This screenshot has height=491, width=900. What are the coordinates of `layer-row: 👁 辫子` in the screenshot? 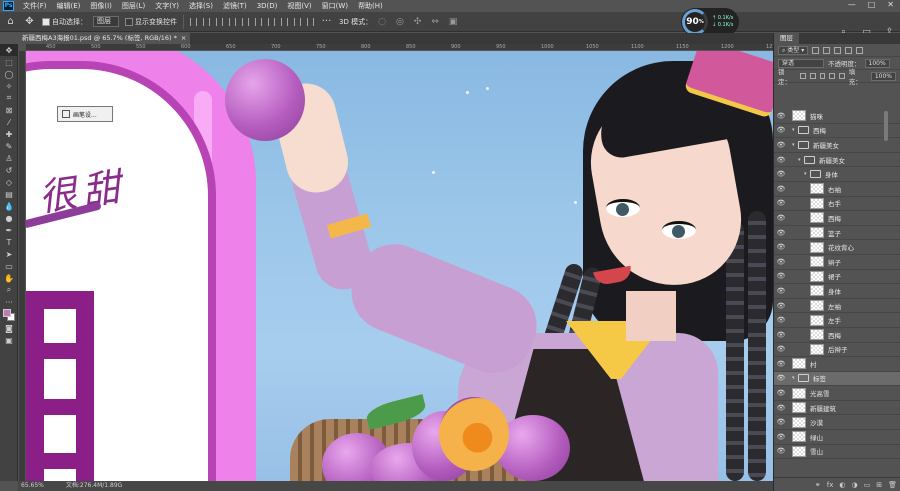 It's located at (837, 262).